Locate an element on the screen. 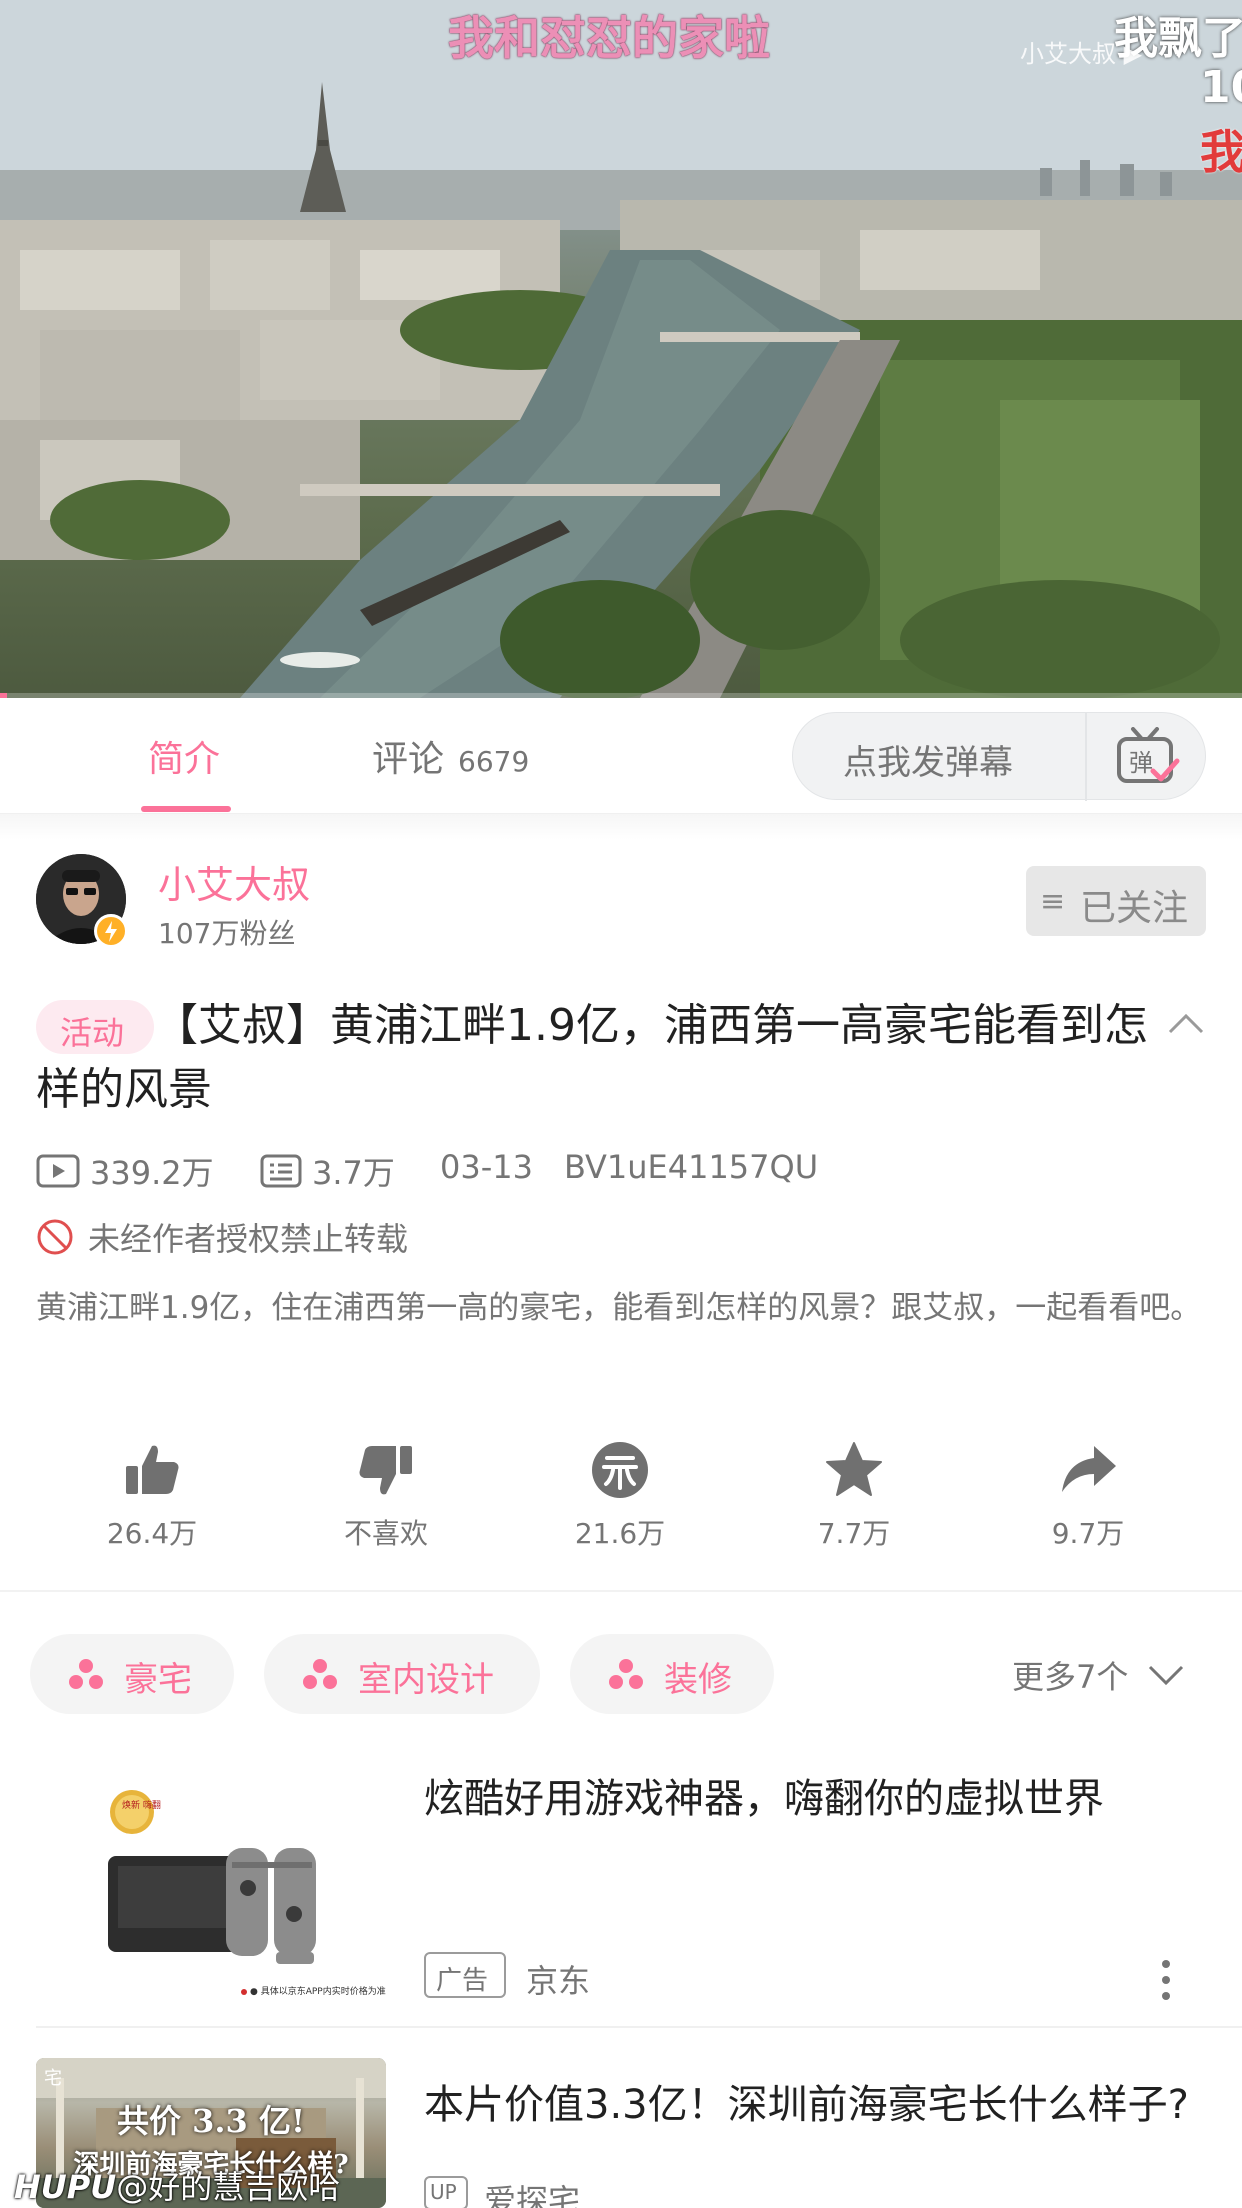  up-badge-label: UP is located at coordinates (443, 2192).